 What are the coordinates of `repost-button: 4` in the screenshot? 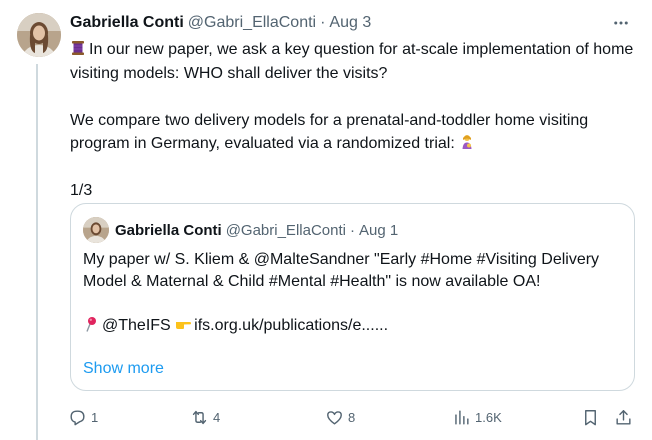 It's located at (205, 417).